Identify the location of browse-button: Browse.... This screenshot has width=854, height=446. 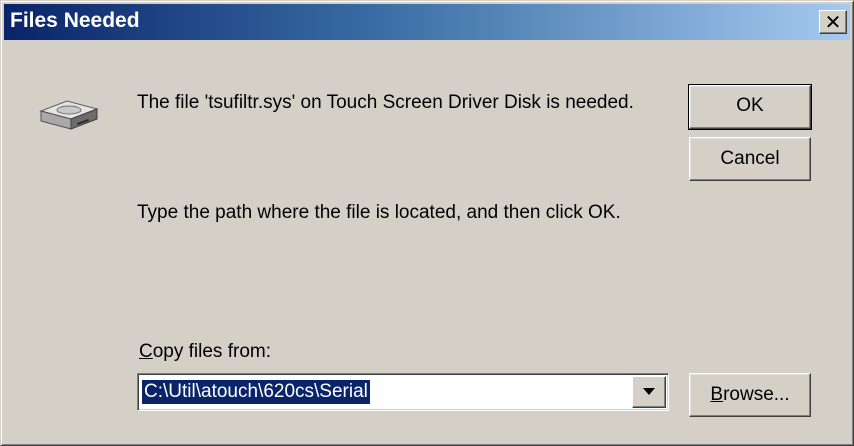
(750, 395).